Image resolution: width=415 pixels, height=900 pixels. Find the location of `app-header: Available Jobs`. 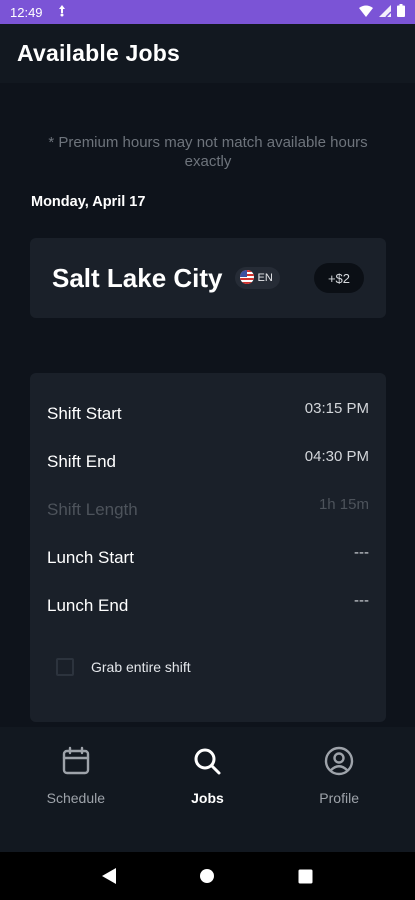

app-header: Available Jobs is located at coordinates (207, 53).